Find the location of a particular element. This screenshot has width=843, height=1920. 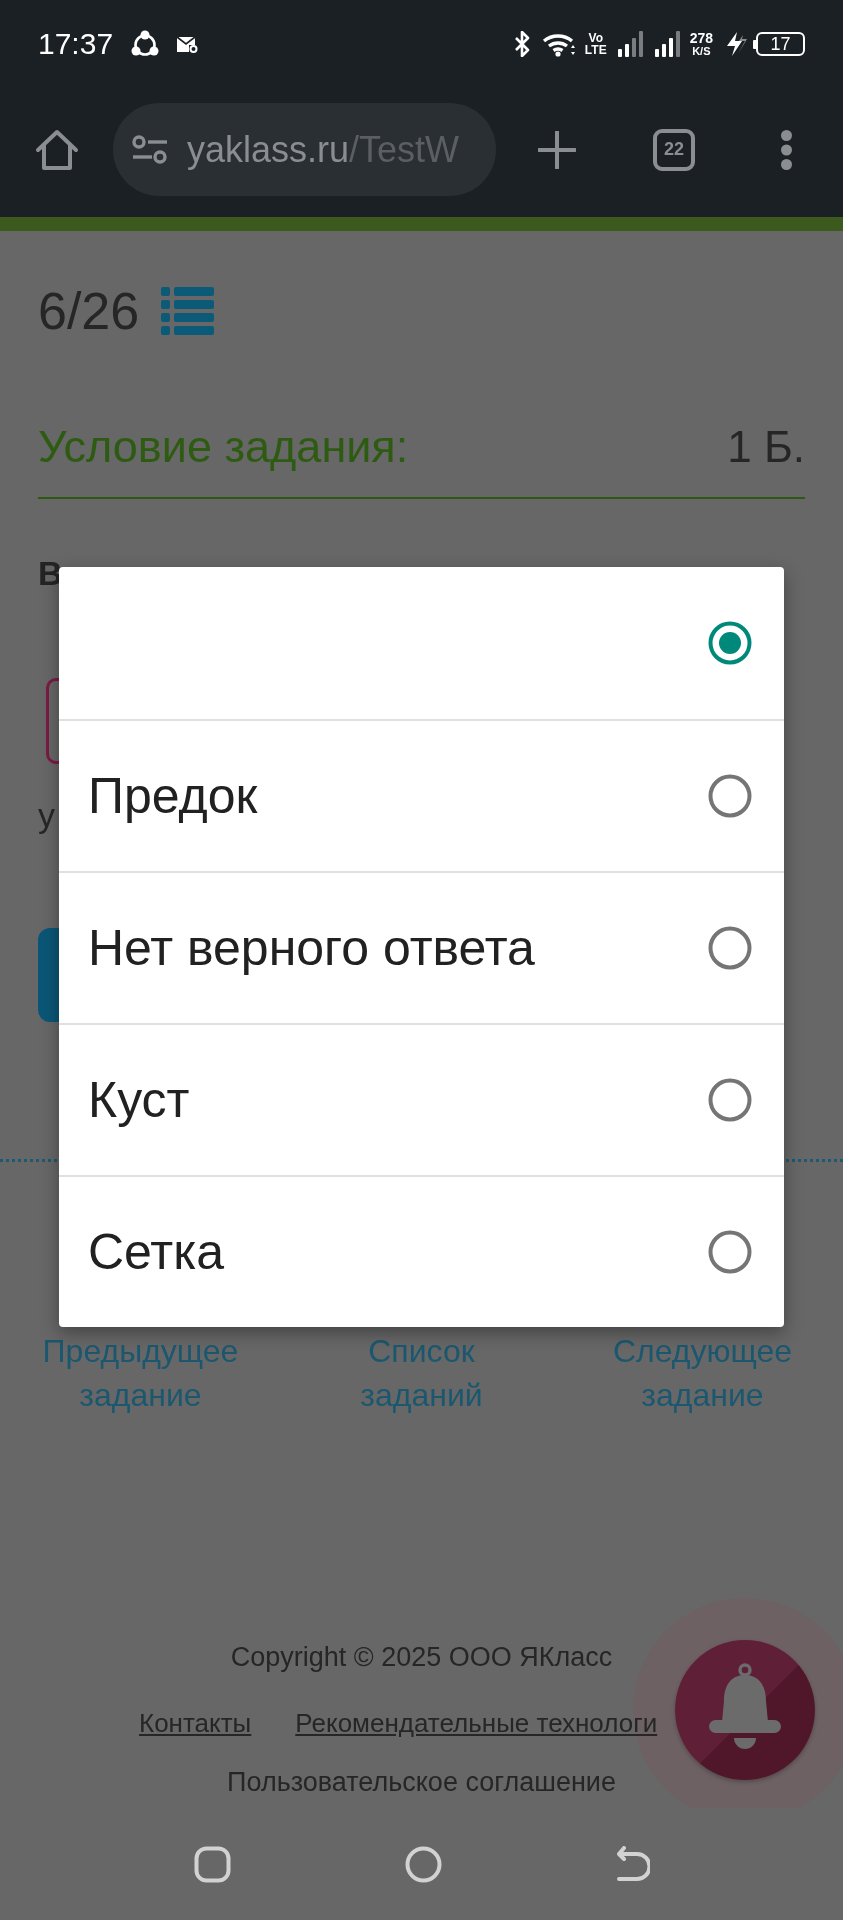

body-text: у is located at coordinates (46, 815).